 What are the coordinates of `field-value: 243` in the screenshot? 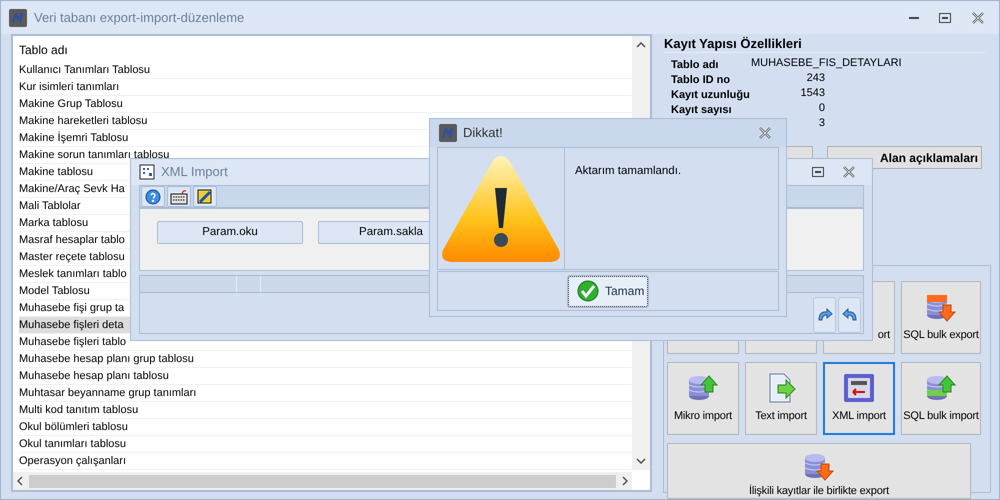 It's located at (815, 78).